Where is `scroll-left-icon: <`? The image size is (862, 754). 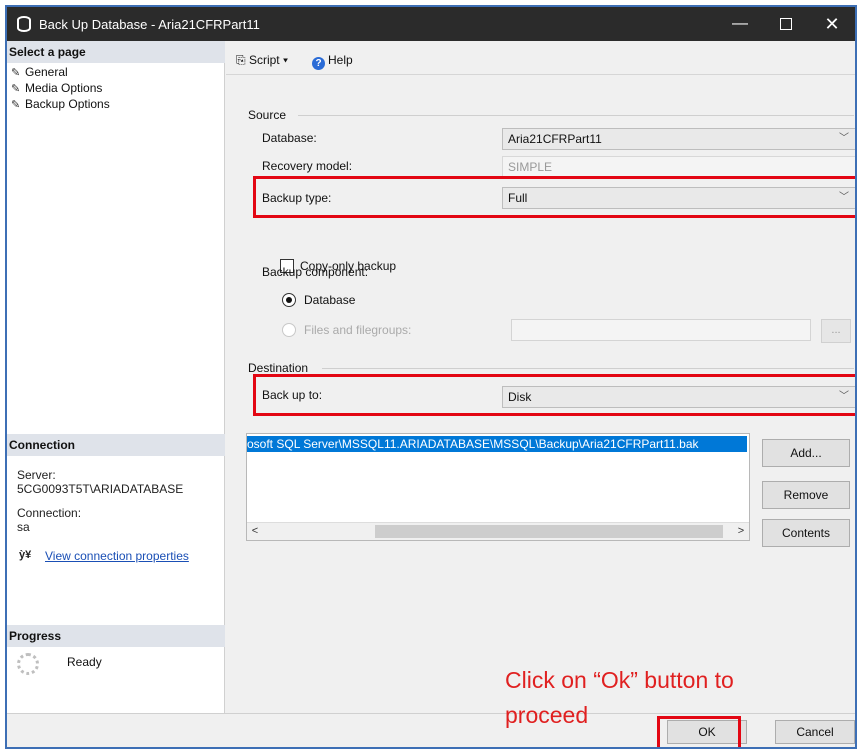
scroll-left-icon: < is located at coordinates (255, 531).